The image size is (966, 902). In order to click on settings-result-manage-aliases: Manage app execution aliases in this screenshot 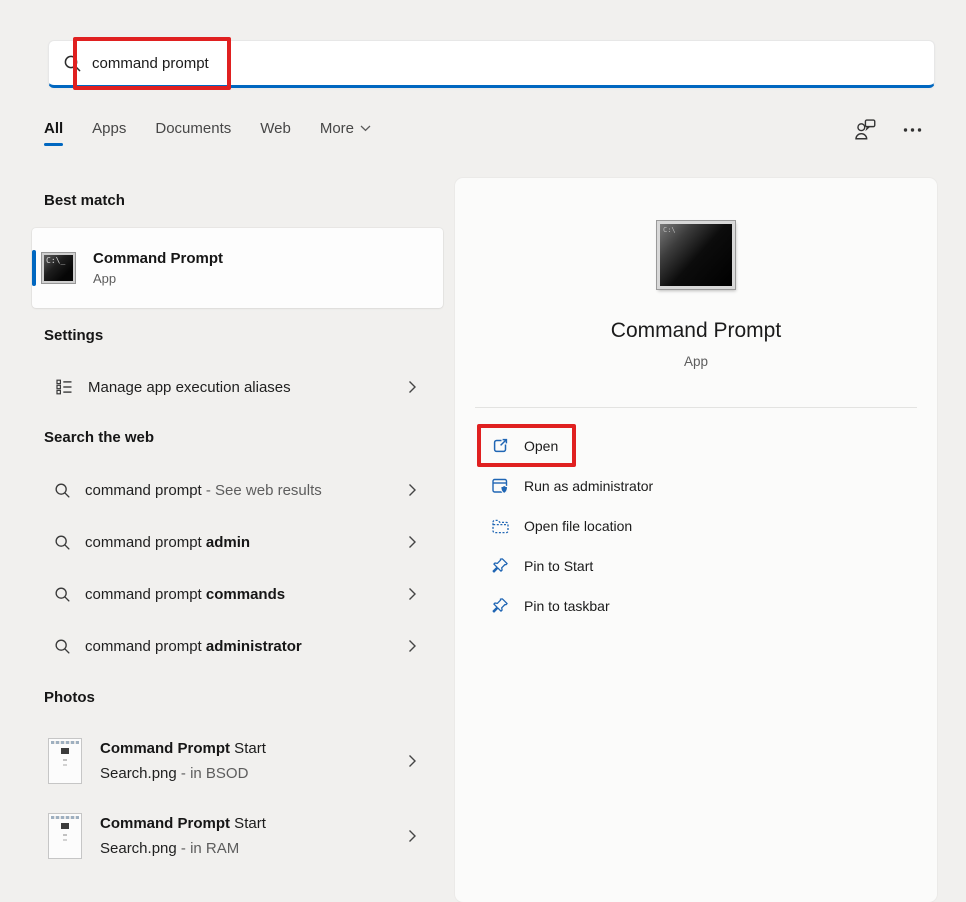, I will do `click(237, 387)`.